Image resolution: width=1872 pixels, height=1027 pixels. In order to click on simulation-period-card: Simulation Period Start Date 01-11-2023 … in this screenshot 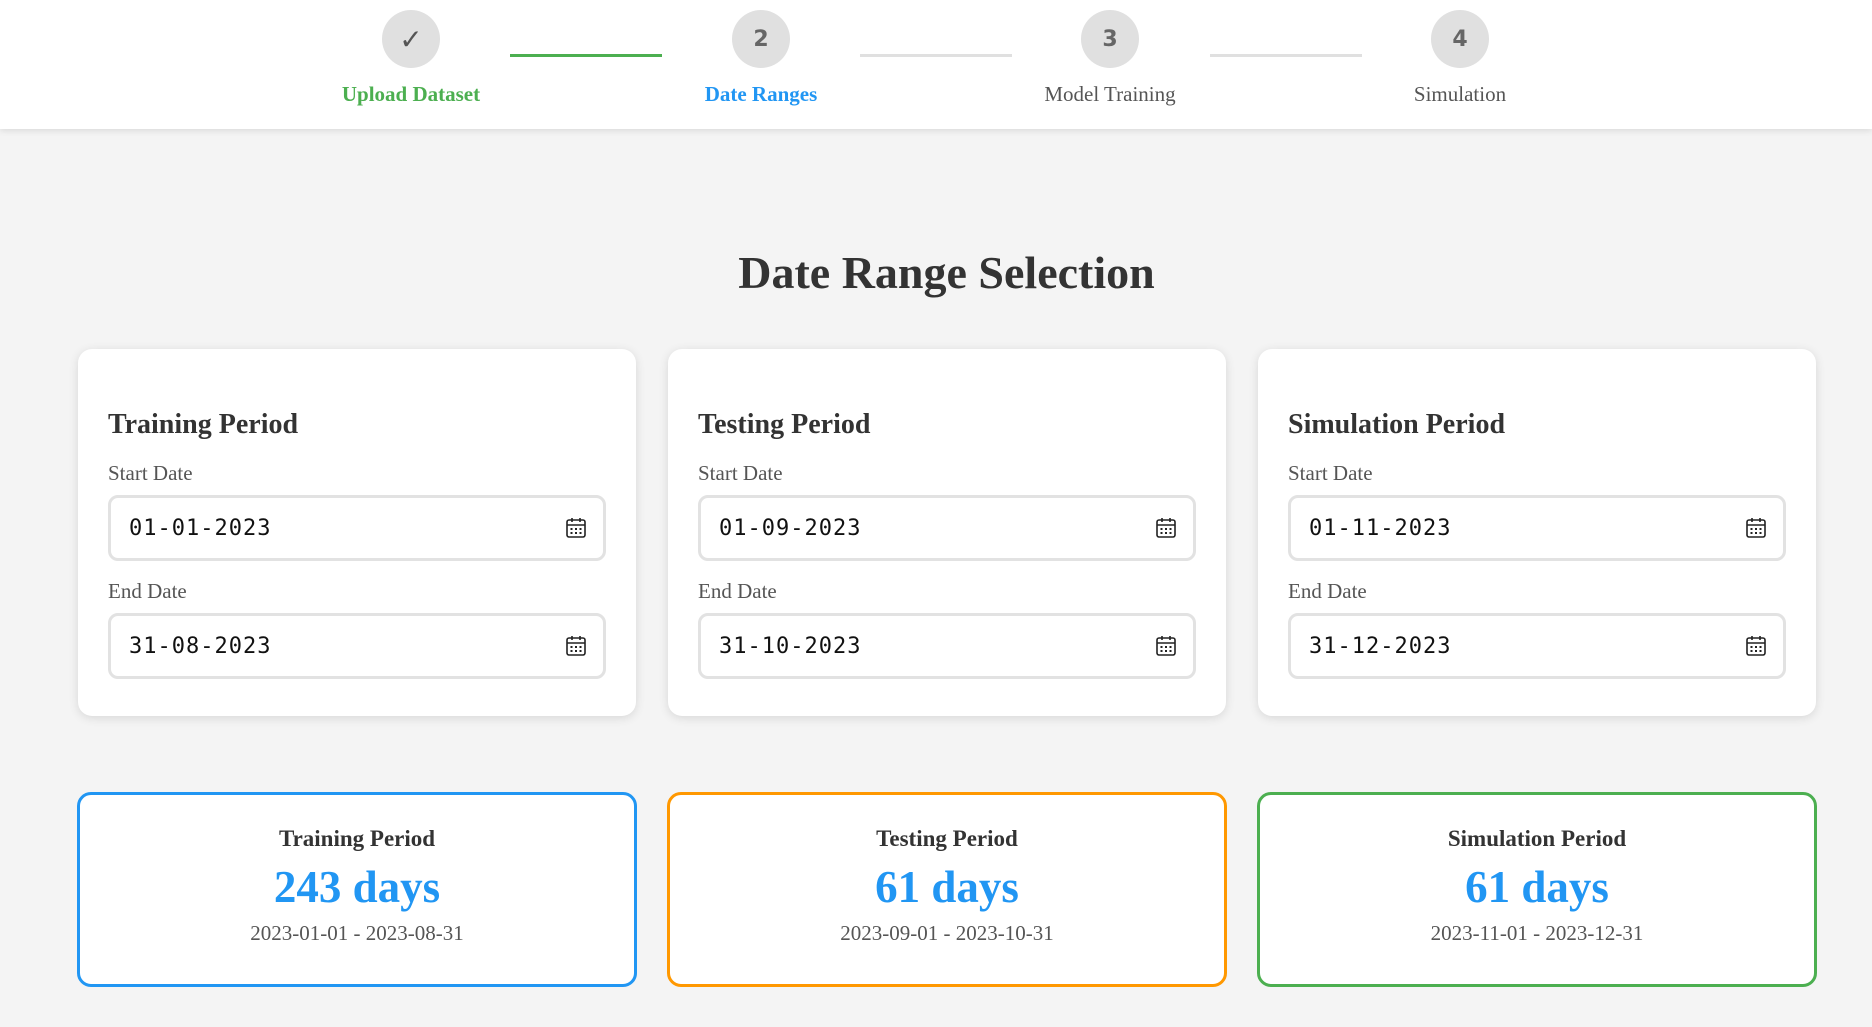, I will do `click(1537, 532)`.